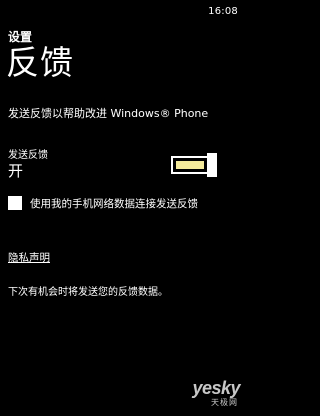 This screenshot has width=320, height=416. Describe the element at coordinates (114, 203) in the screenshot. I see `cellular-data-checkbox-label: 使用我的手机网络数据连接发送反馈` at that location.